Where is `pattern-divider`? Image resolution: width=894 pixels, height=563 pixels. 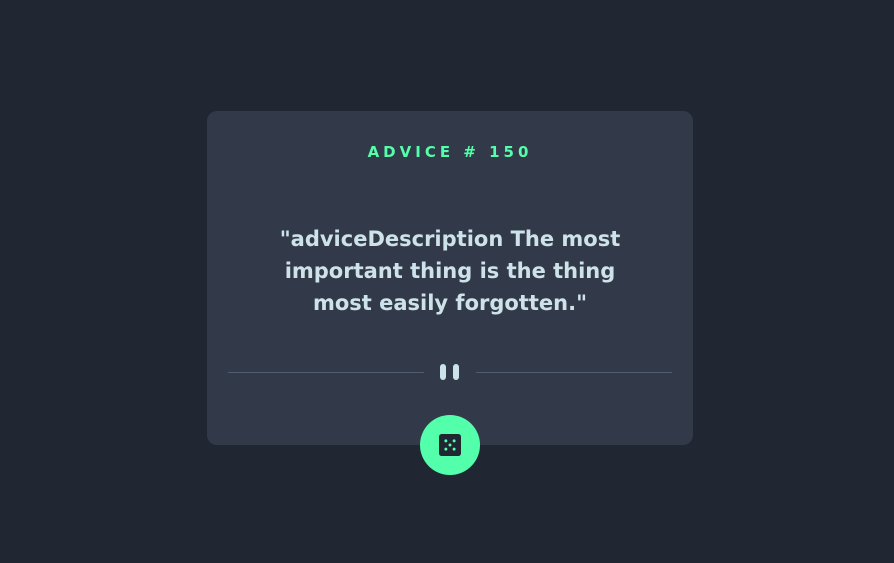
pattern-divider is located at coordinates (450, 372).